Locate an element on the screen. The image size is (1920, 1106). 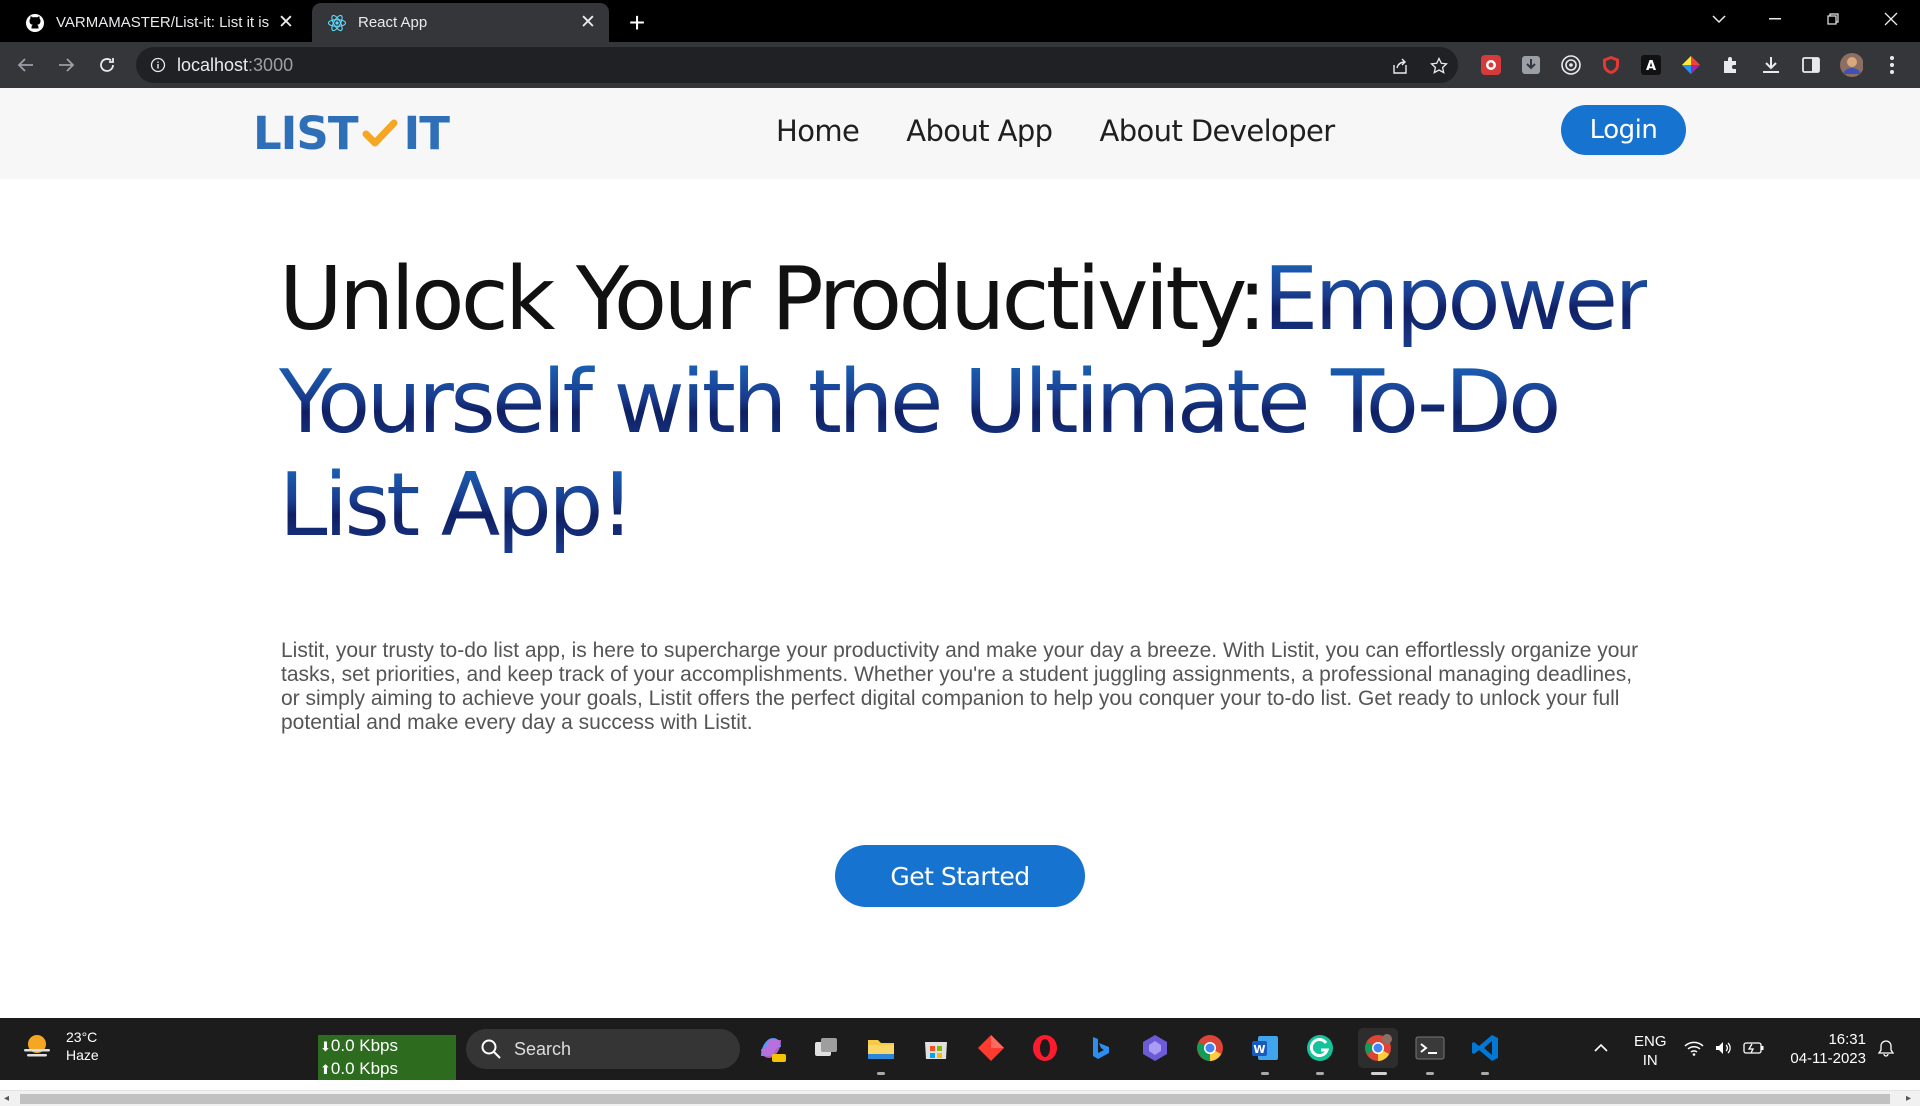
upload-arrow-icon: ⬆ is located at coordinates (325, 1069).